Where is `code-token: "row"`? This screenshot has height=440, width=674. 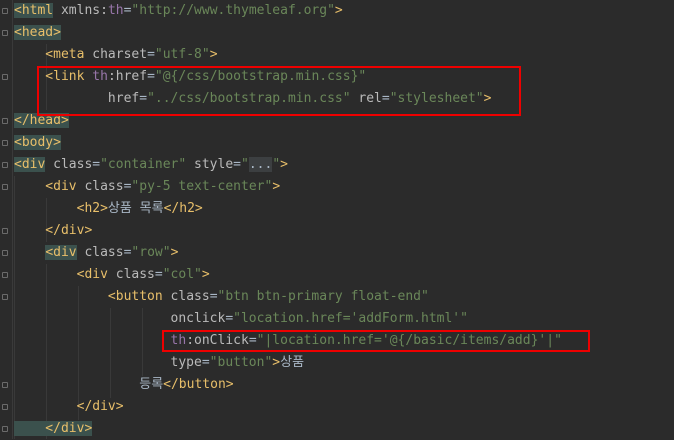
code-token: "row" is located at coordinates (151, 252).